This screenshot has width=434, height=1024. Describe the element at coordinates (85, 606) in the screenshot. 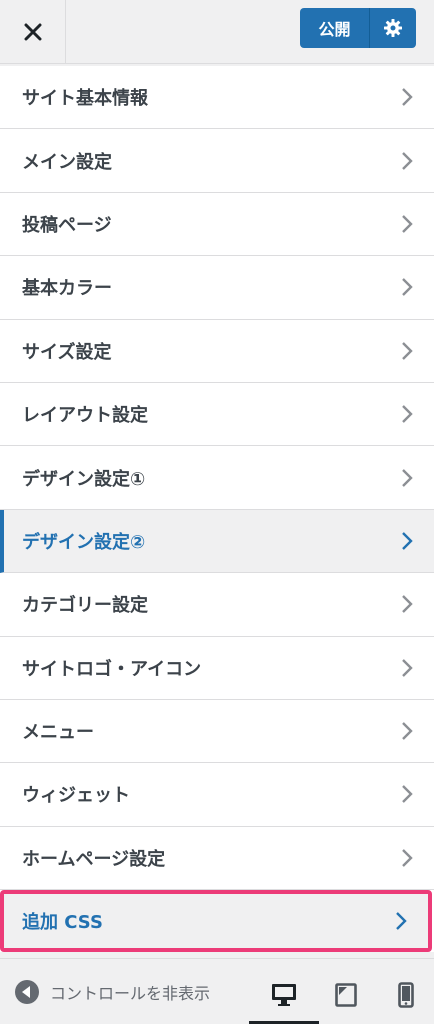

I see `section-label: カテゴリー設定` at that location.